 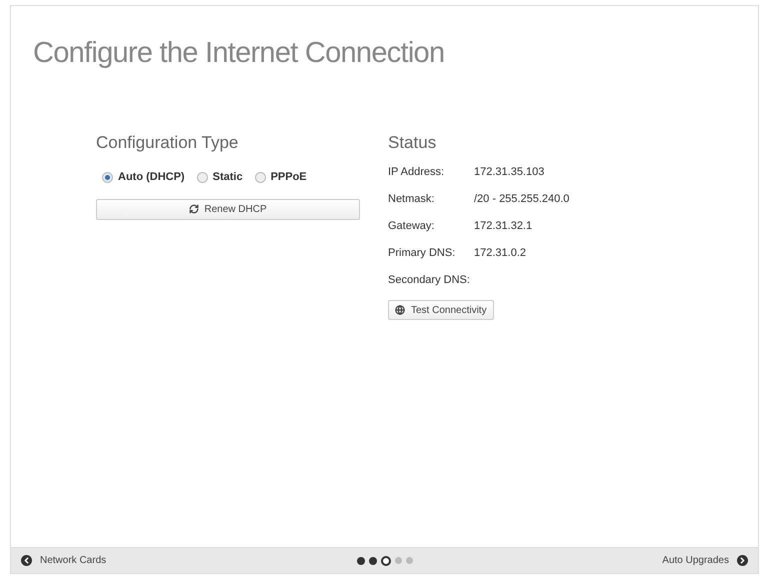 I want to click on status-label: Netmask:, so click(x=412, y=199).